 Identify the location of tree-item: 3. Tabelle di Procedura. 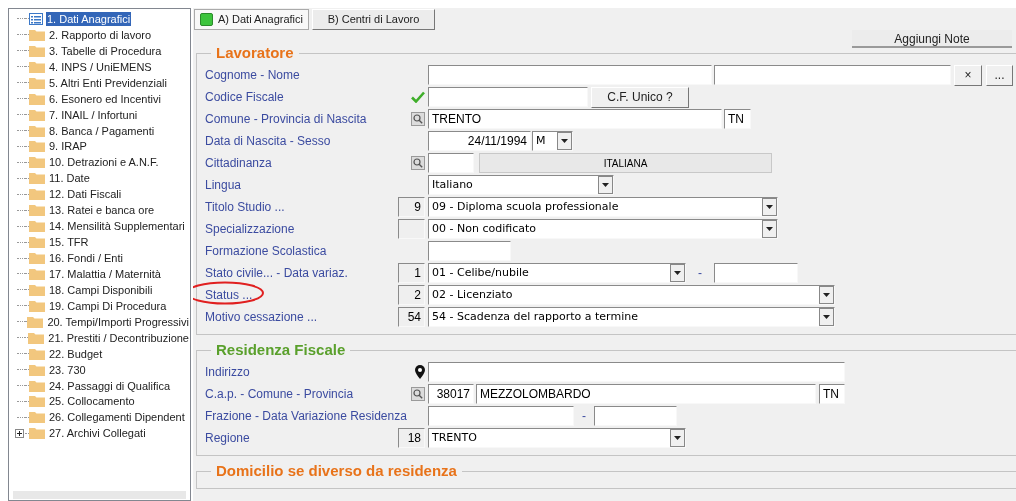
(105, 50).